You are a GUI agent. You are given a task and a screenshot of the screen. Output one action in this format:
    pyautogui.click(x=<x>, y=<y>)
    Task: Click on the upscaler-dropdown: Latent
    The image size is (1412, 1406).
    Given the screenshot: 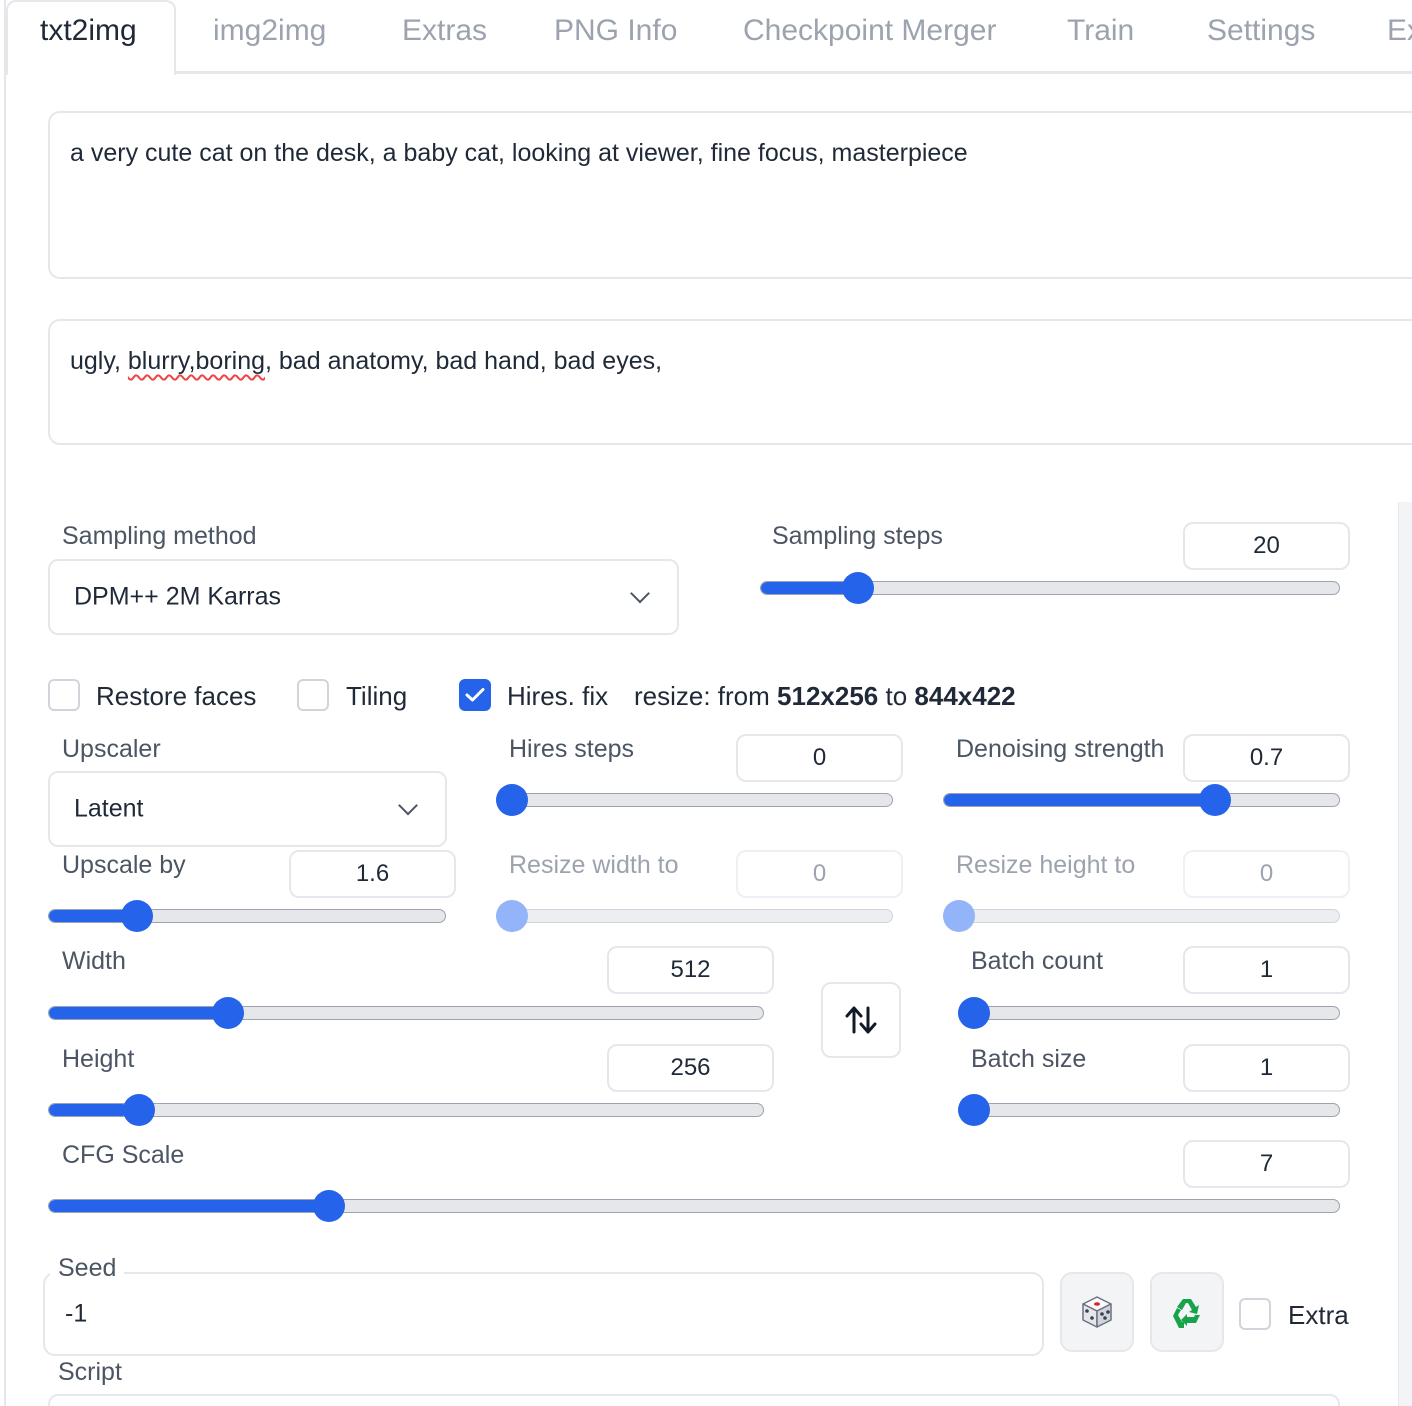 What is the action you would take?
    pyautogui.click(x=247, y=809)
    